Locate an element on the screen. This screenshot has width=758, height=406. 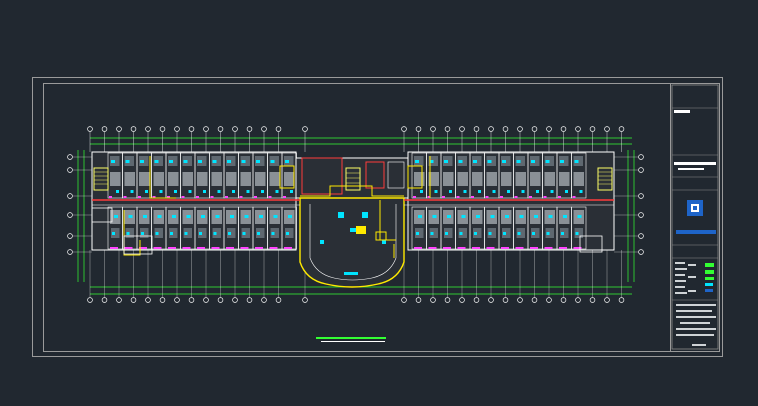
title-block is located at coordinates (694, 217).